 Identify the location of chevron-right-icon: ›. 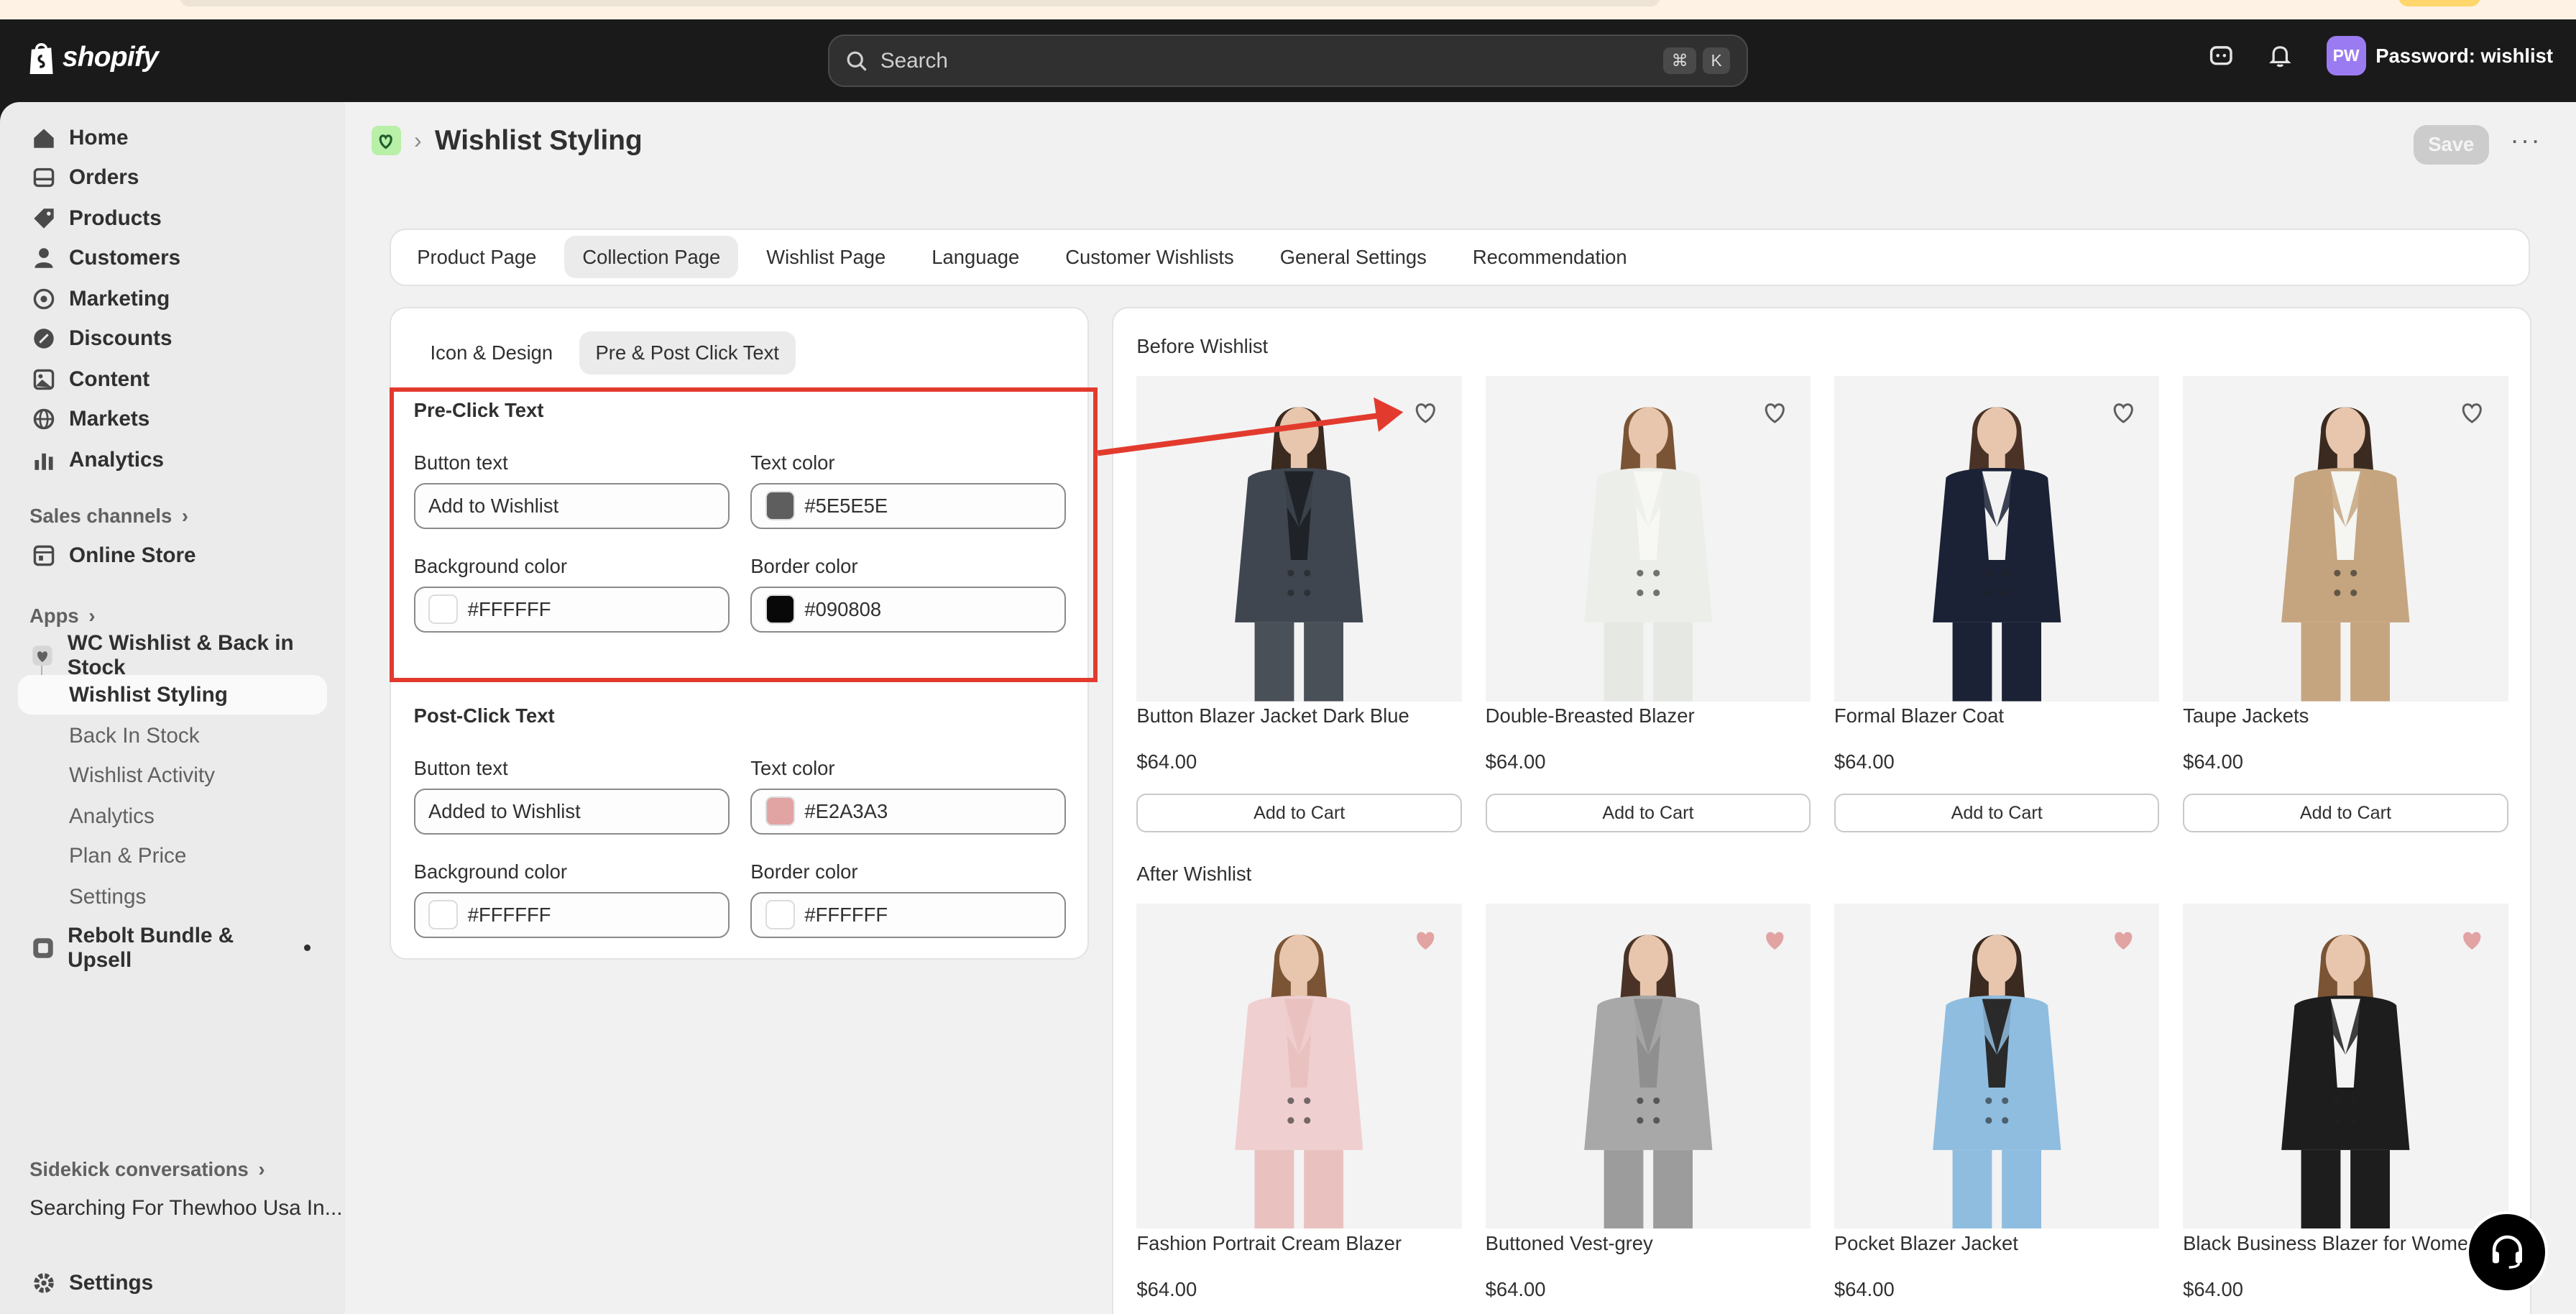
(92, 616).